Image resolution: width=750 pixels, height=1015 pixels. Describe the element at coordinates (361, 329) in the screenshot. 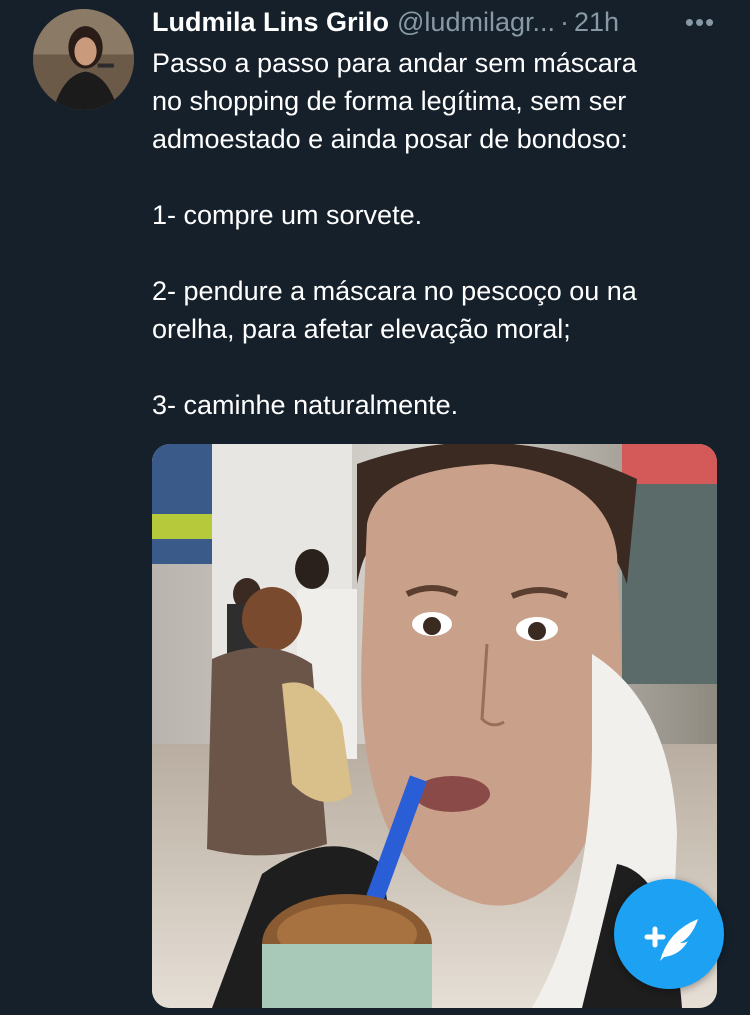

I see `tweet-line: orelha, para afetar elevação moral;` at that location.